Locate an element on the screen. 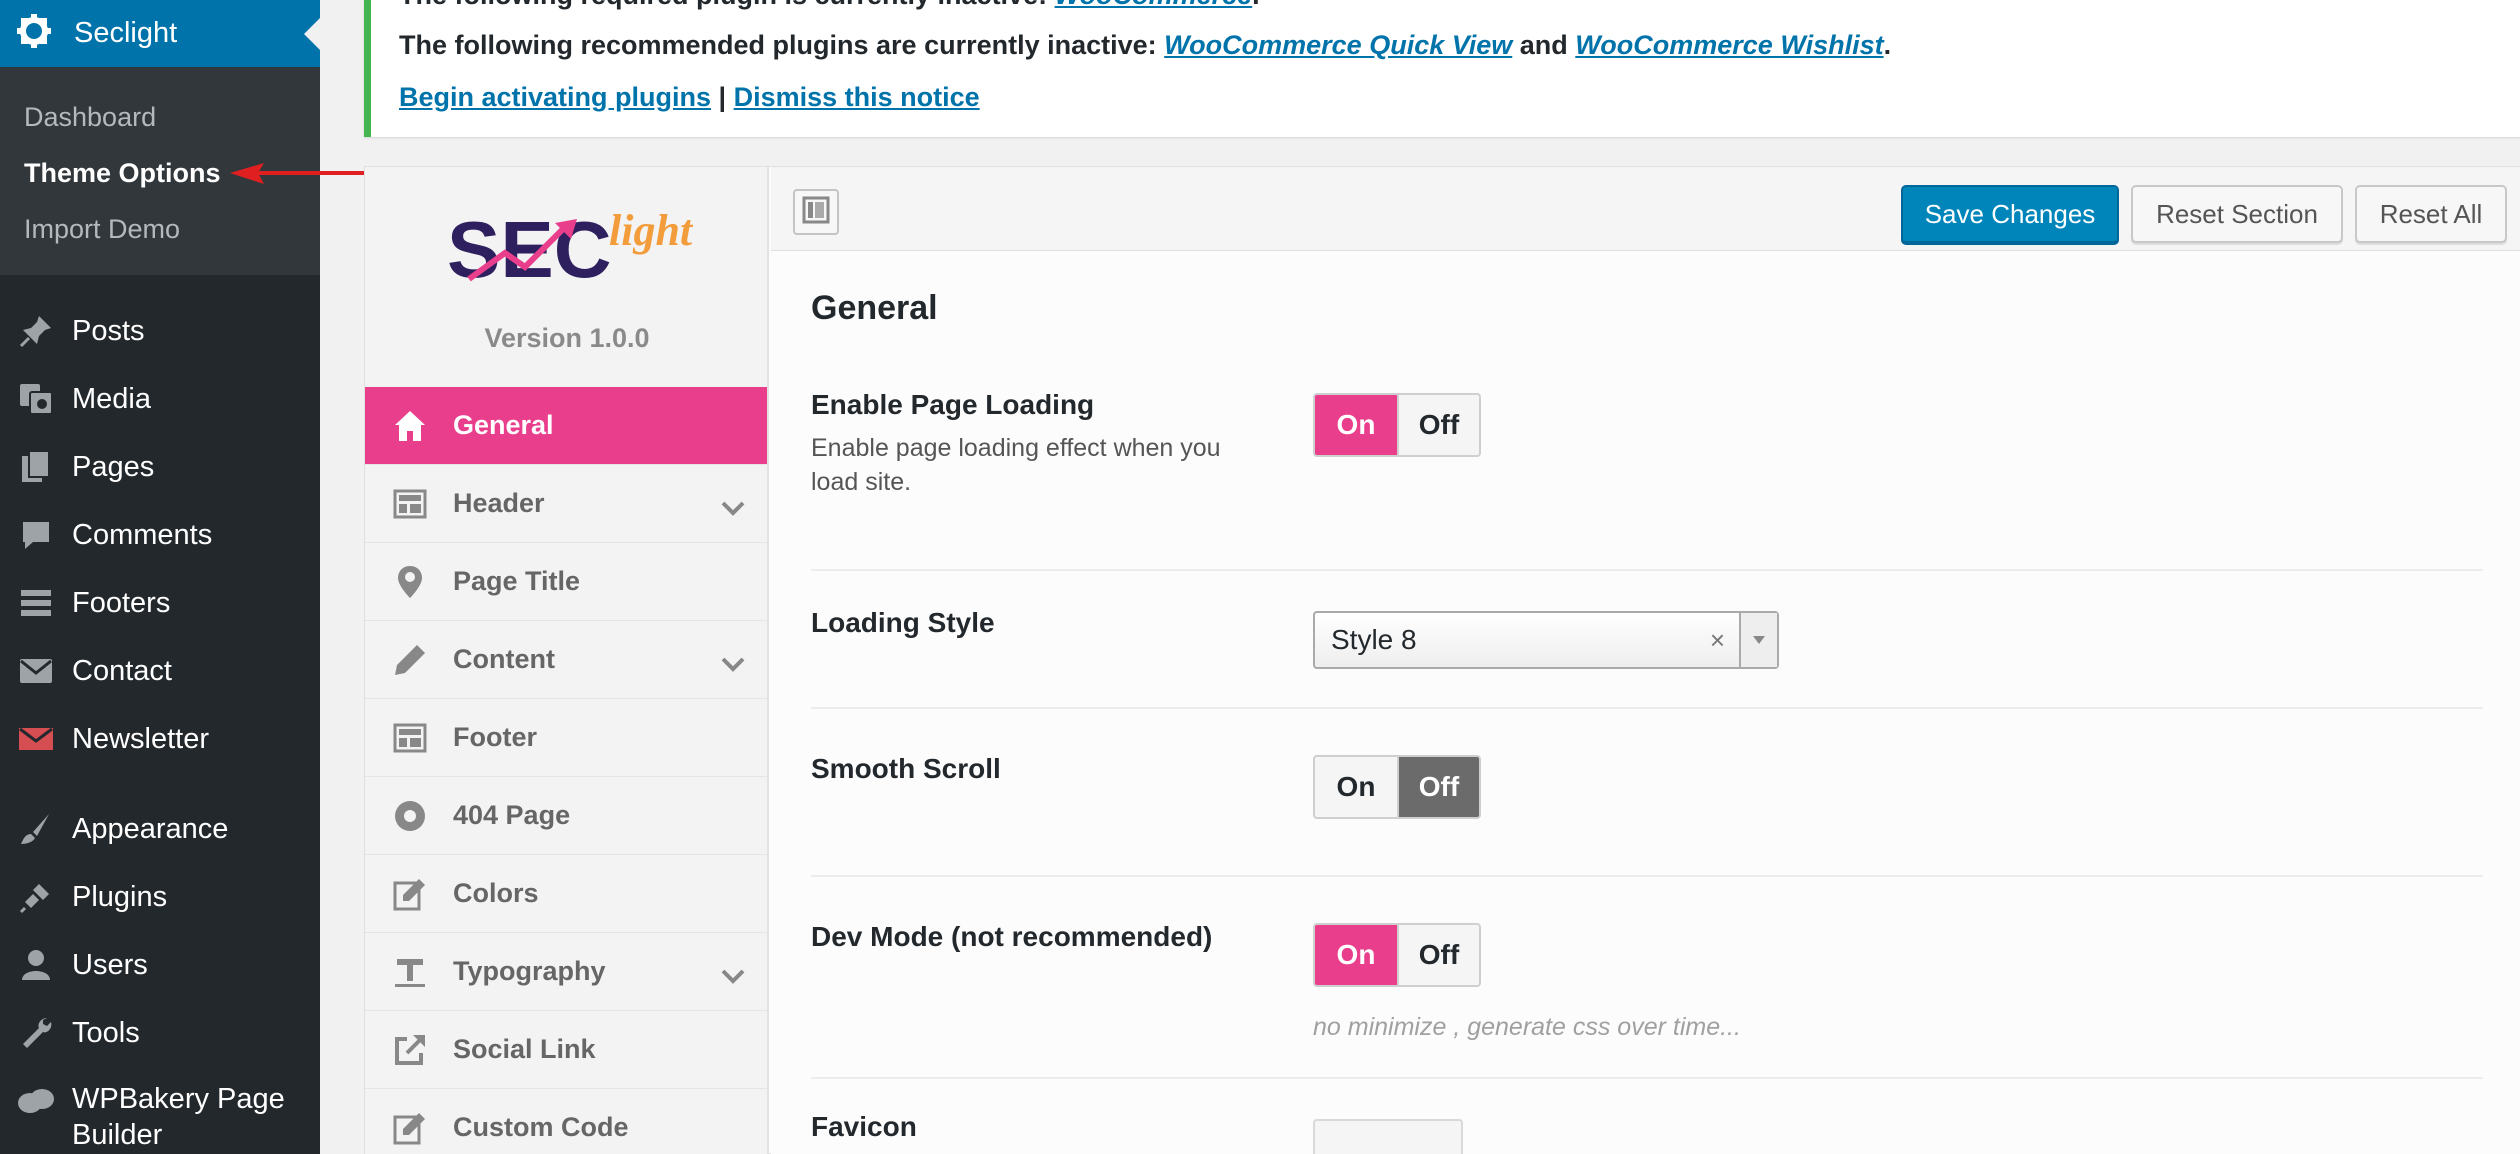 The width and height of the screenshot is (2520, 1154). nav-social-link: Social Link is located at coordinates (566, 1050).